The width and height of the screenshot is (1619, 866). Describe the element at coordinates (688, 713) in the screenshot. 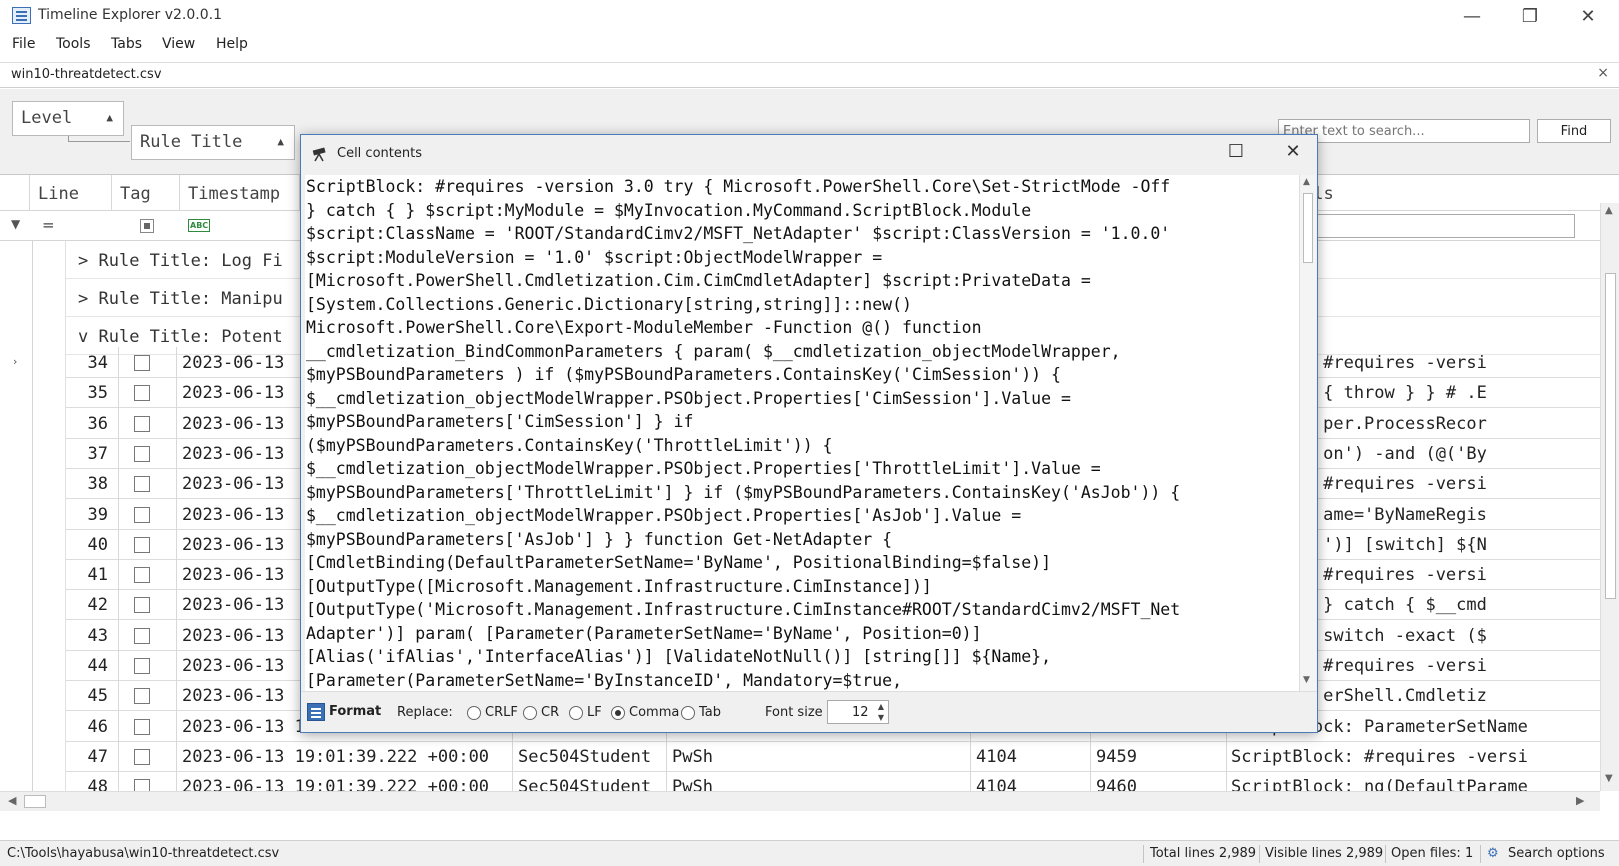

I see `replace-radio-tab` at that location.